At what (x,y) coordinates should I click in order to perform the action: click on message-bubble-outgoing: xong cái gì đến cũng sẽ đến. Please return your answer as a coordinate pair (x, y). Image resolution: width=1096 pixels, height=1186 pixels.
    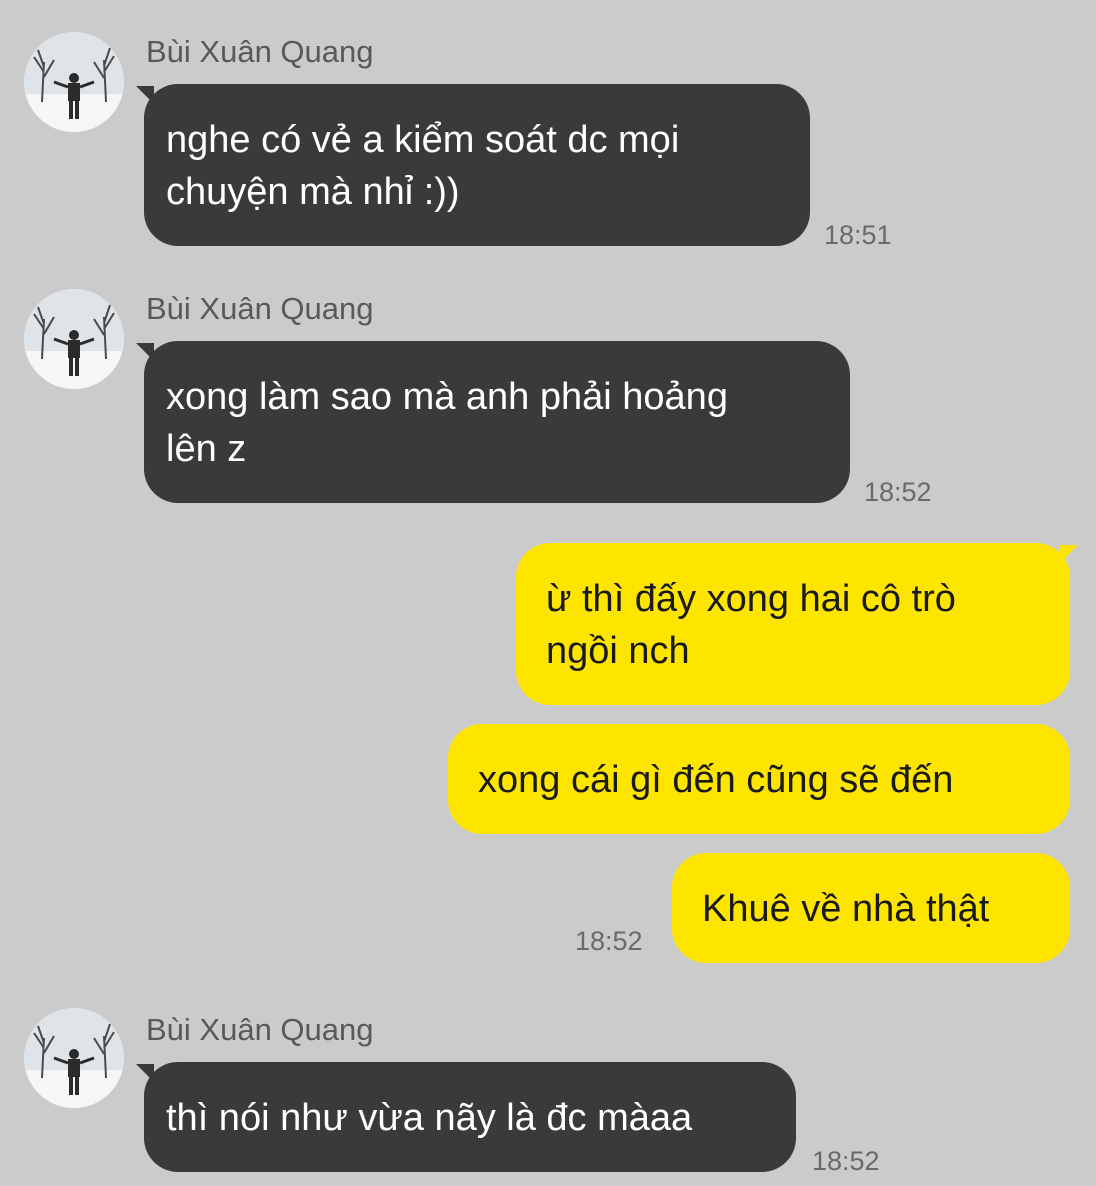
    Looking at the image, I should click on (759, 779).